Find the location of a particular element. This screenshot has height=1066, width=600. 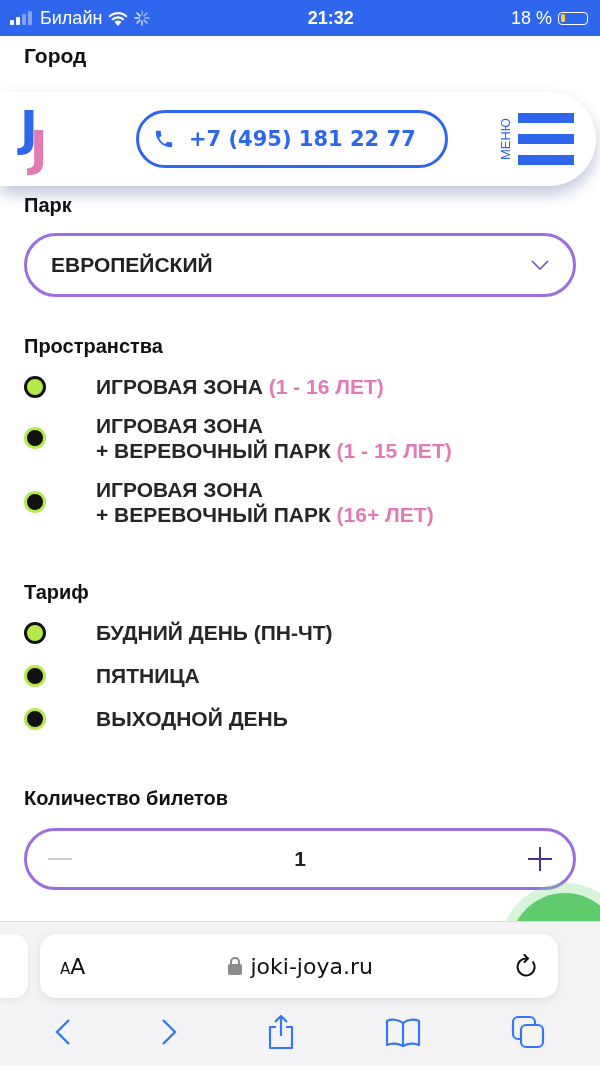

menu-button: МЕНЮ is located at coordinates (536, 139).